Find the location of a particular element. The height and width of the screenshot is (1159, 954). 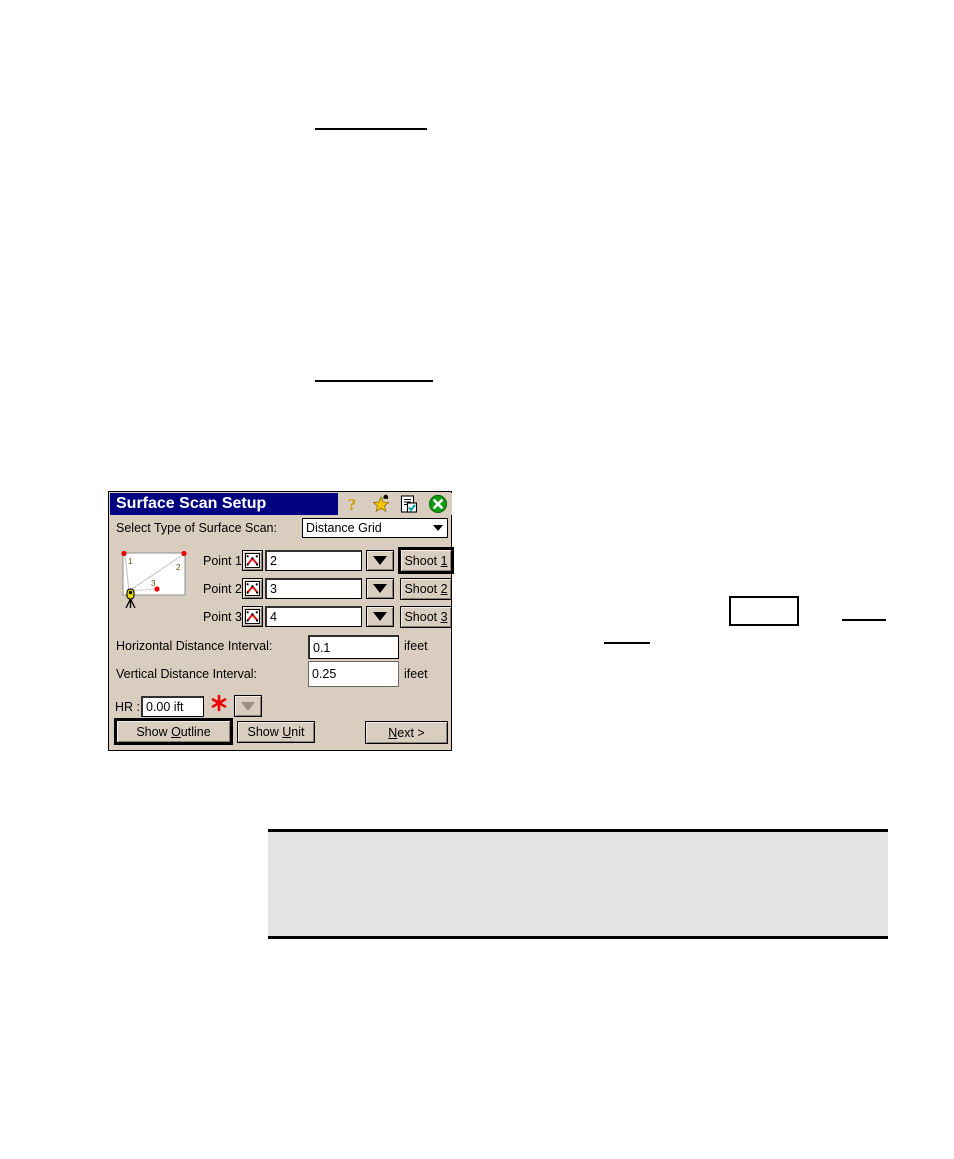

next-button: Next > is located at coordinates (406, 732).